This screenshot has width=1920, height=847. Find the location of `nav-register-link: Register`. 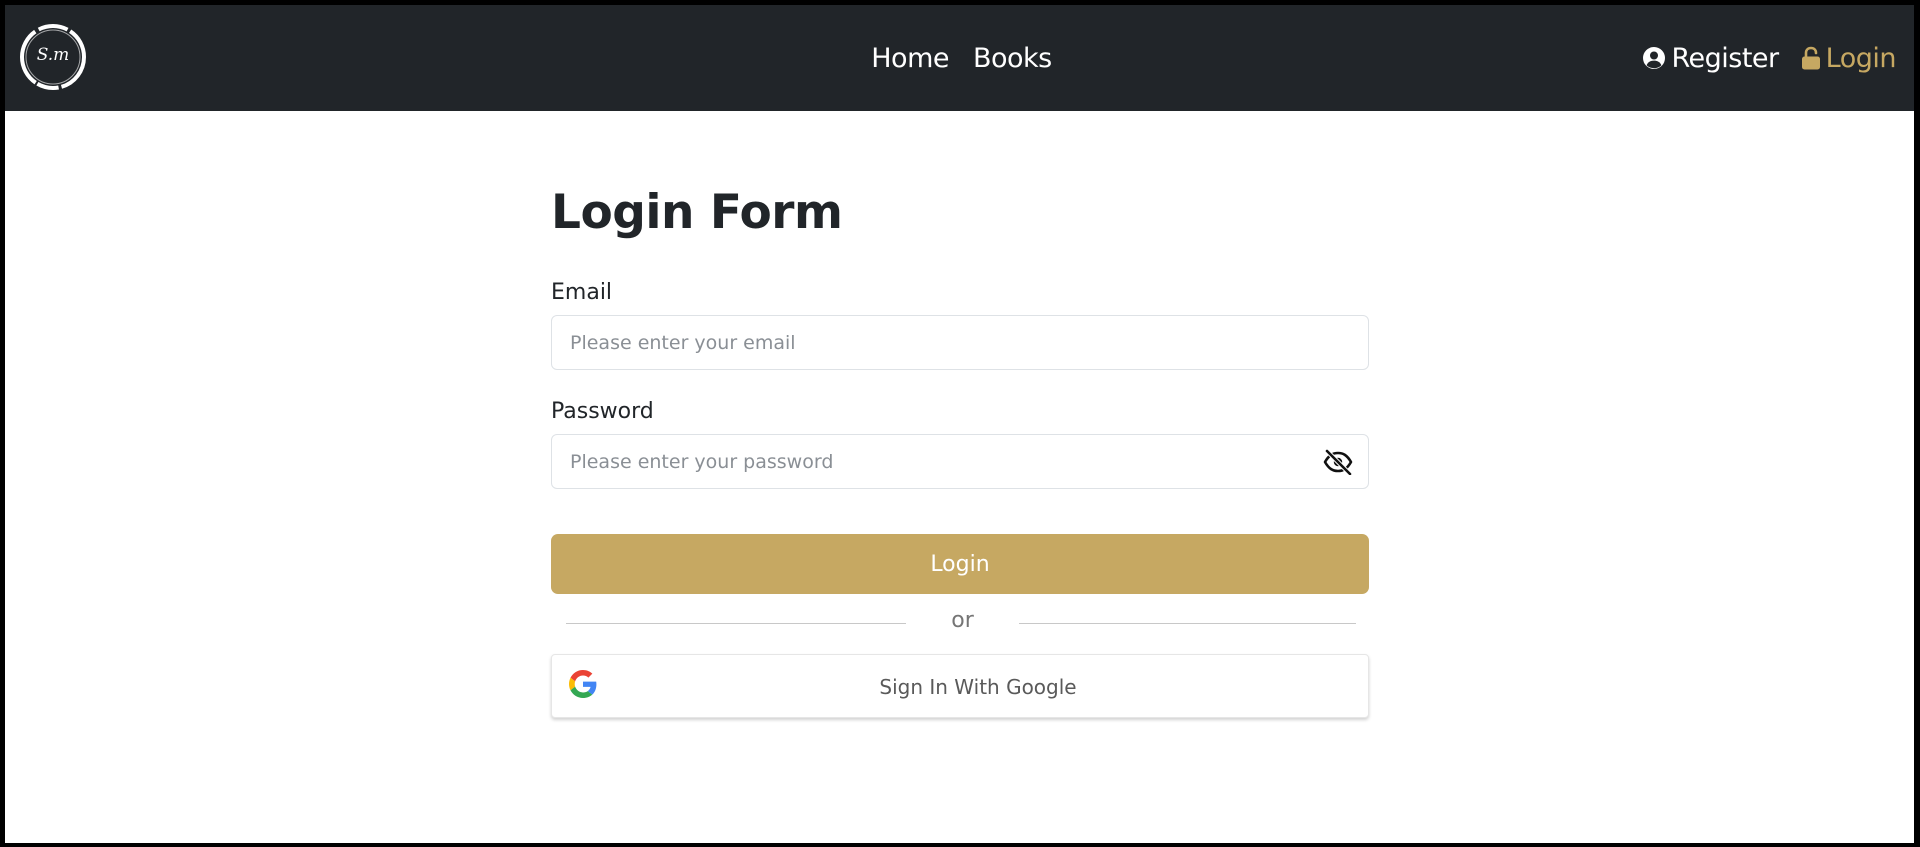

nav-register-link: Register is located at coordinates (1710, 58).